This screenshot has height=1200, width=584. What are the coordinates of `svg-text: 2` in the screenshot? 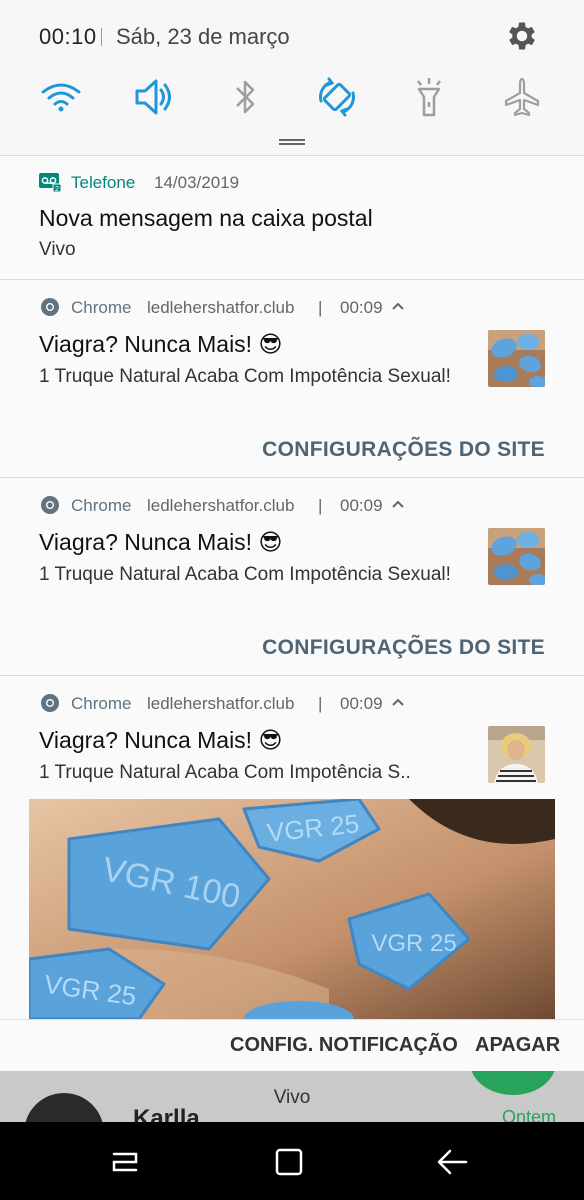 It's located at (57, 189).